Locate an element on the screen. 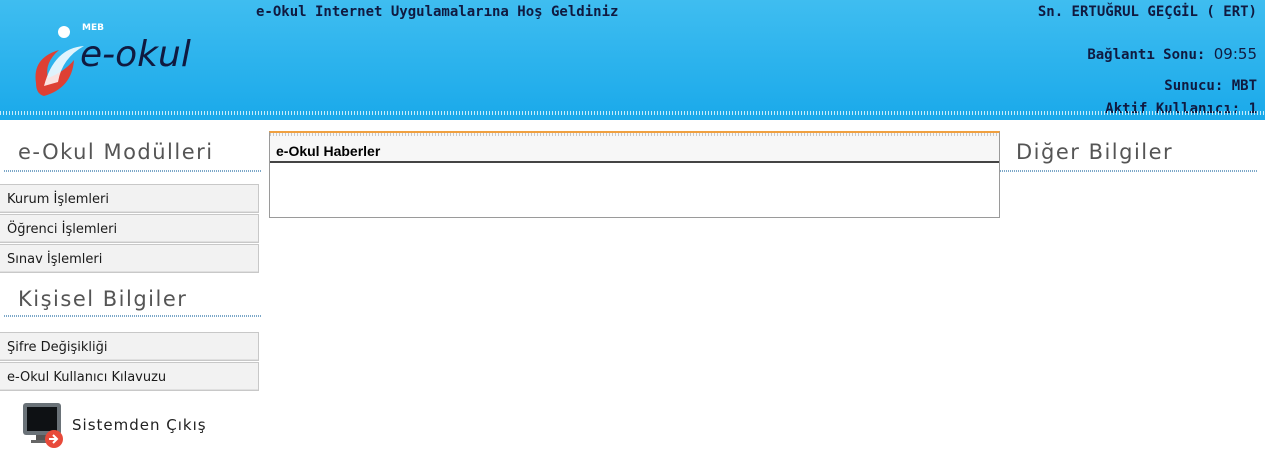  session-end: Bağlantı Sonu: 09:55 is located at coordinates (1172, 54).